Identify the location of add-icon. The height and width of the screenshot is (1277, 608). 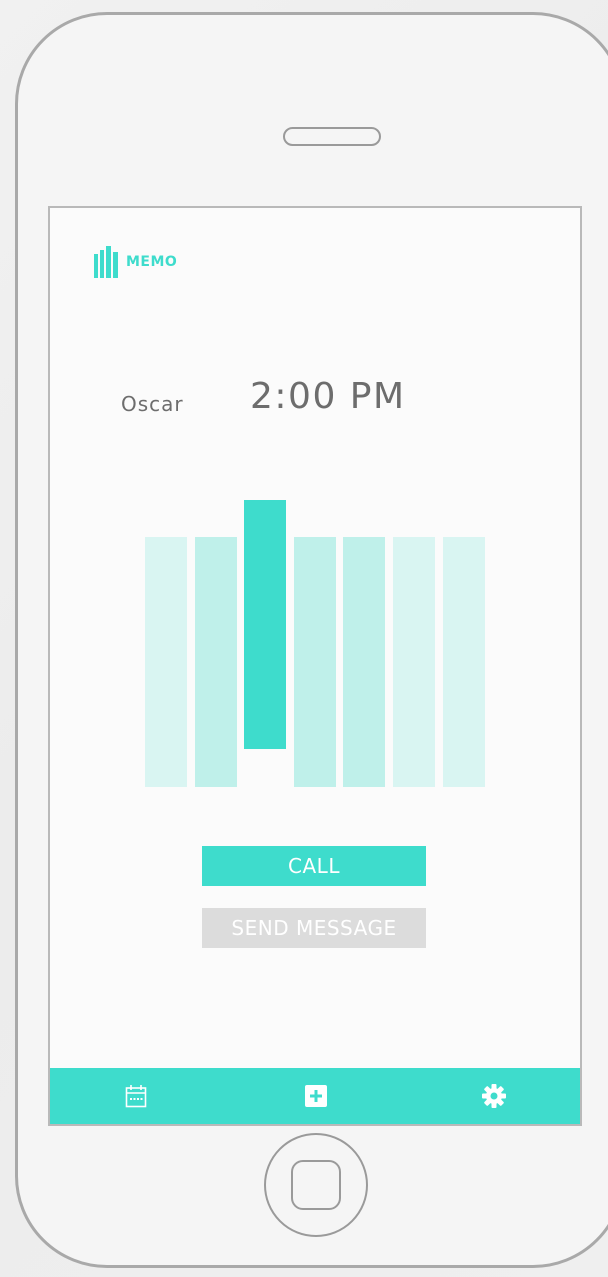
(316, 1096).